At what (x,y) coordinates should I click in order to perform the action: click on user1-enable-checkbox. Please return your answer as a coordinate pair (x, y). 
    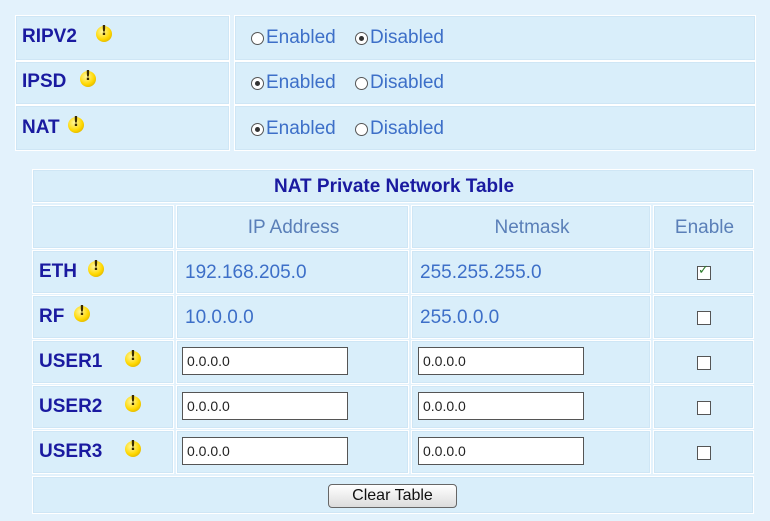
    Looking at the image, I should click on (704, 363).